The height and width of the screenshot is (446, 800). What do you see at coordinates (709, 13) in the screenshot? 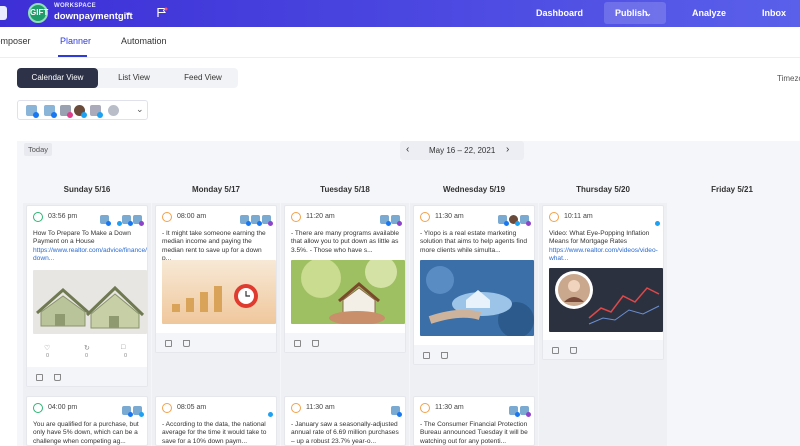
I see `nav-analyze: Analyze` at bounding box center [709, 13].